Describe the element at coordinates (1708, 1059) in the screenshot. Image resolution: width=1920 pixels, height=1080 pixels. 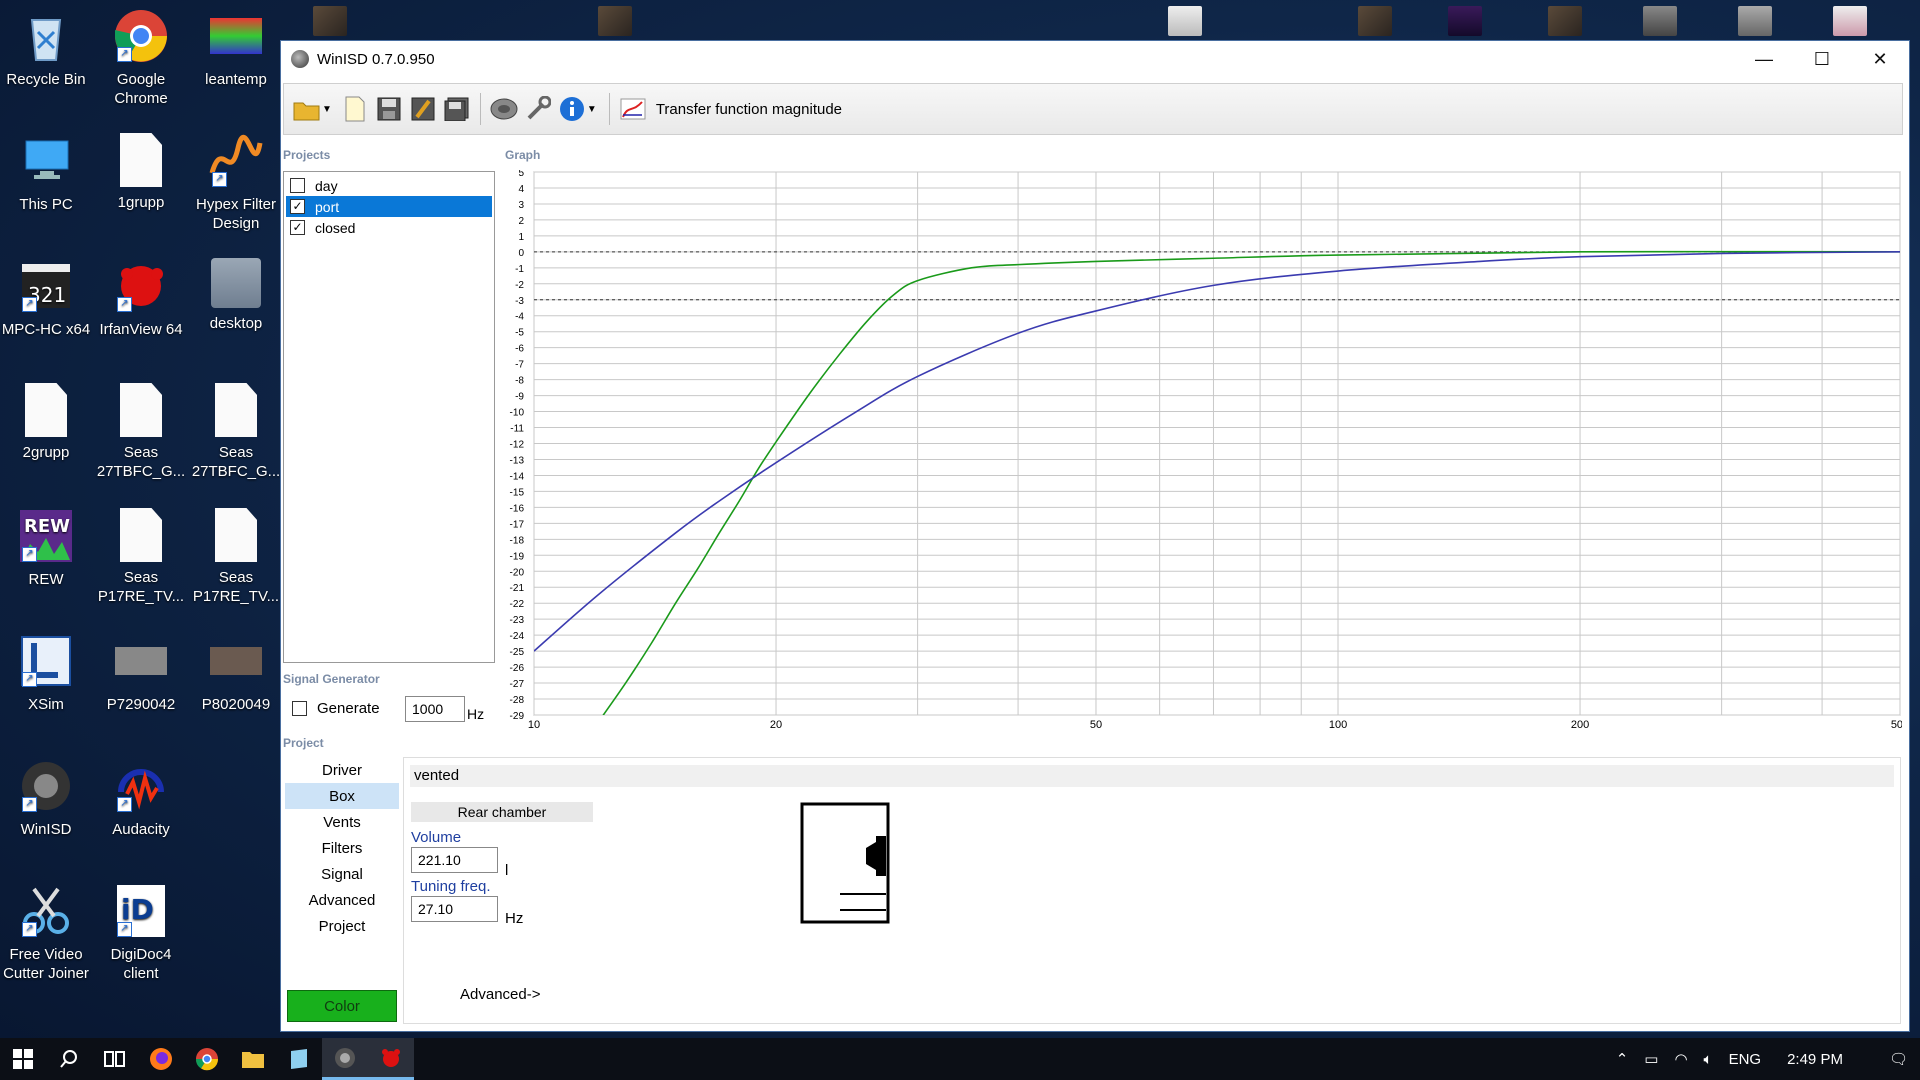
I see `volume-icon: 🔈︎` at that location.